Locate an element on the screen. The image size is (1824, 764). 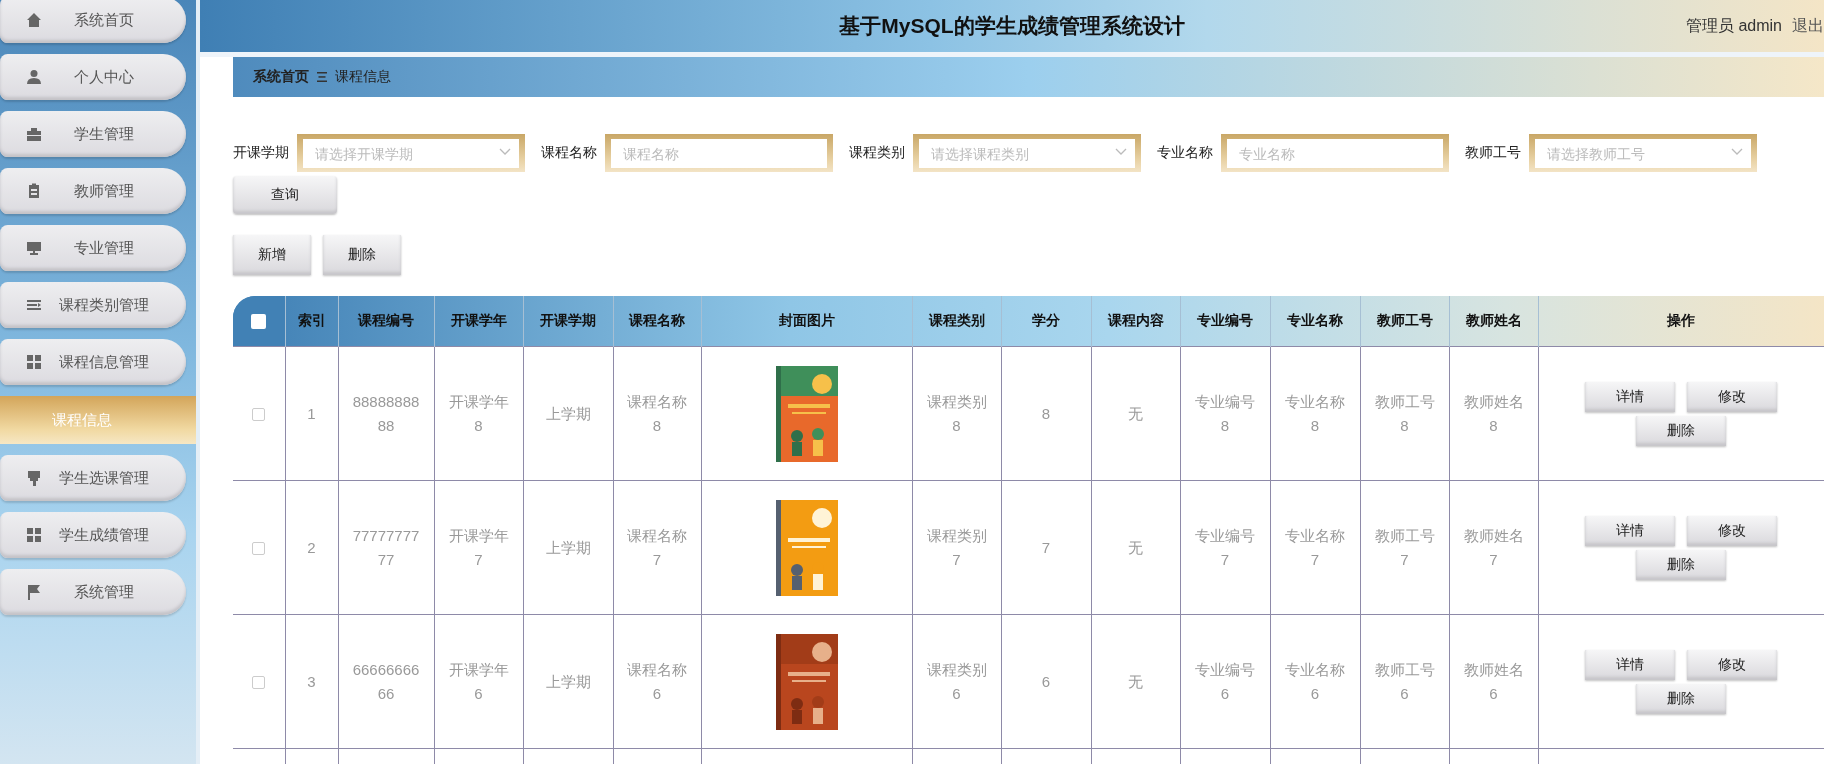
table-cell-text: 课程类别8 is located at coordinates (956, 413).